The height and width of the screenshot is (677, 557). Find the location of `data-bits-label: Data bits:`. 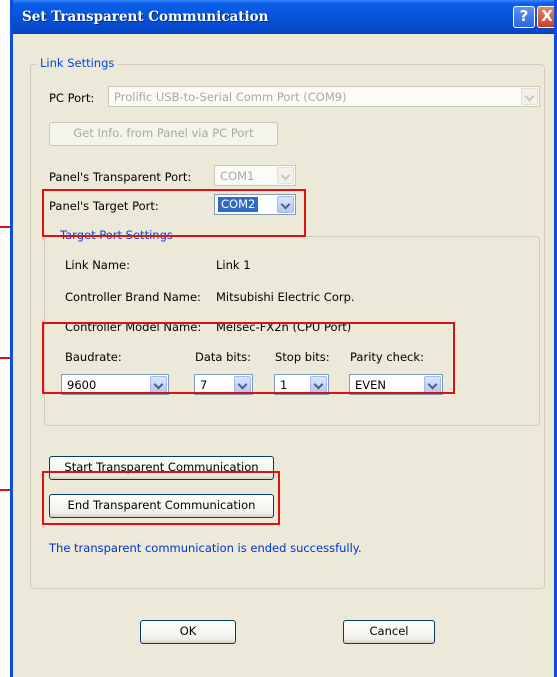

data-bits-label: Data bits: is located at coordinates (223, 357).